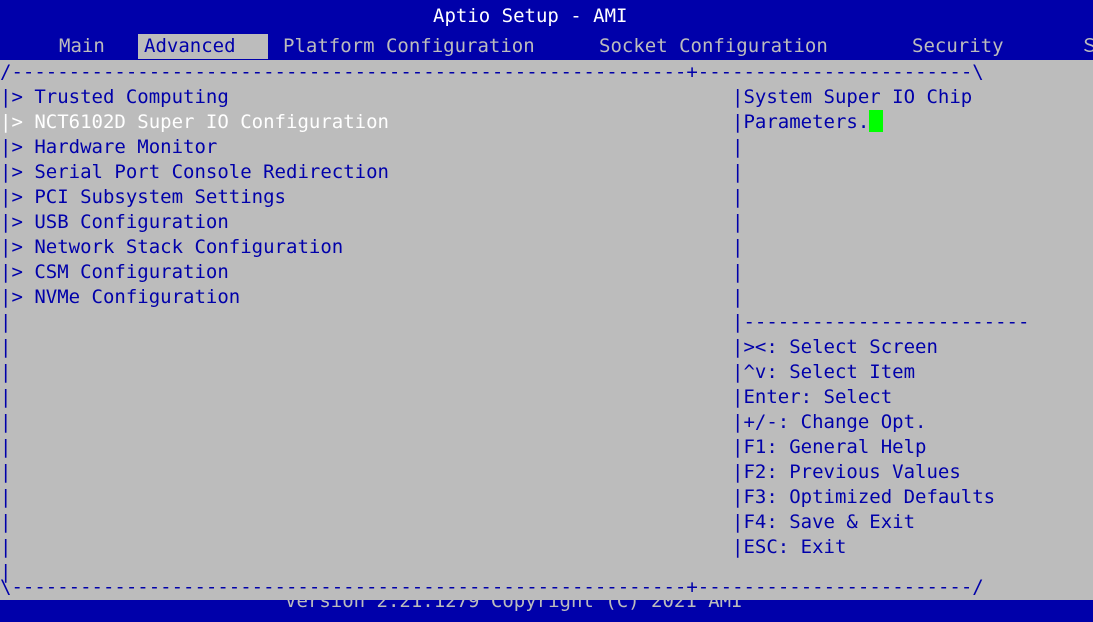 The height and width of the screenshot is (622, 1093). I want to click on menu-item-nct6102d-super-io-configuration: |> NCT6102D Super IO Configuration, so click(194, 122).